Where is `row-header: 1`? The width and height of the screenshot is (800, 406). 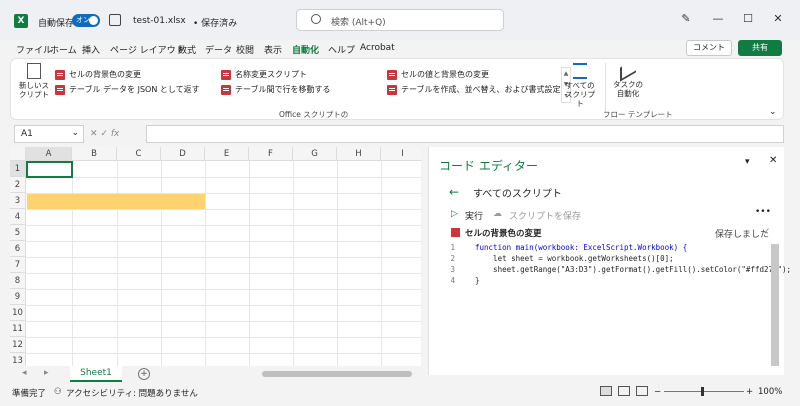
row-header: 1 is located at coordinates (18, 169).